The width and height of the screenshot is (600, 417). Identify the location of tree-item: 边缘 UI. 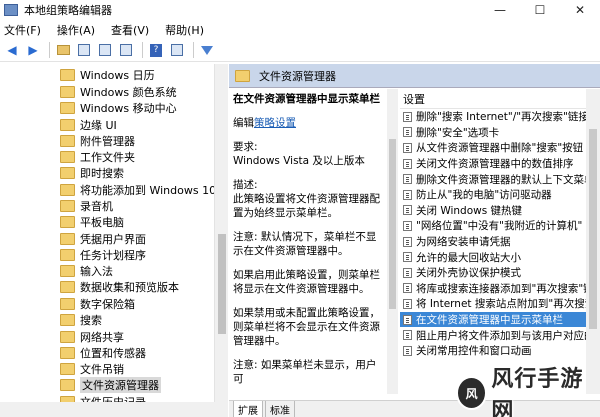
(88, 124).